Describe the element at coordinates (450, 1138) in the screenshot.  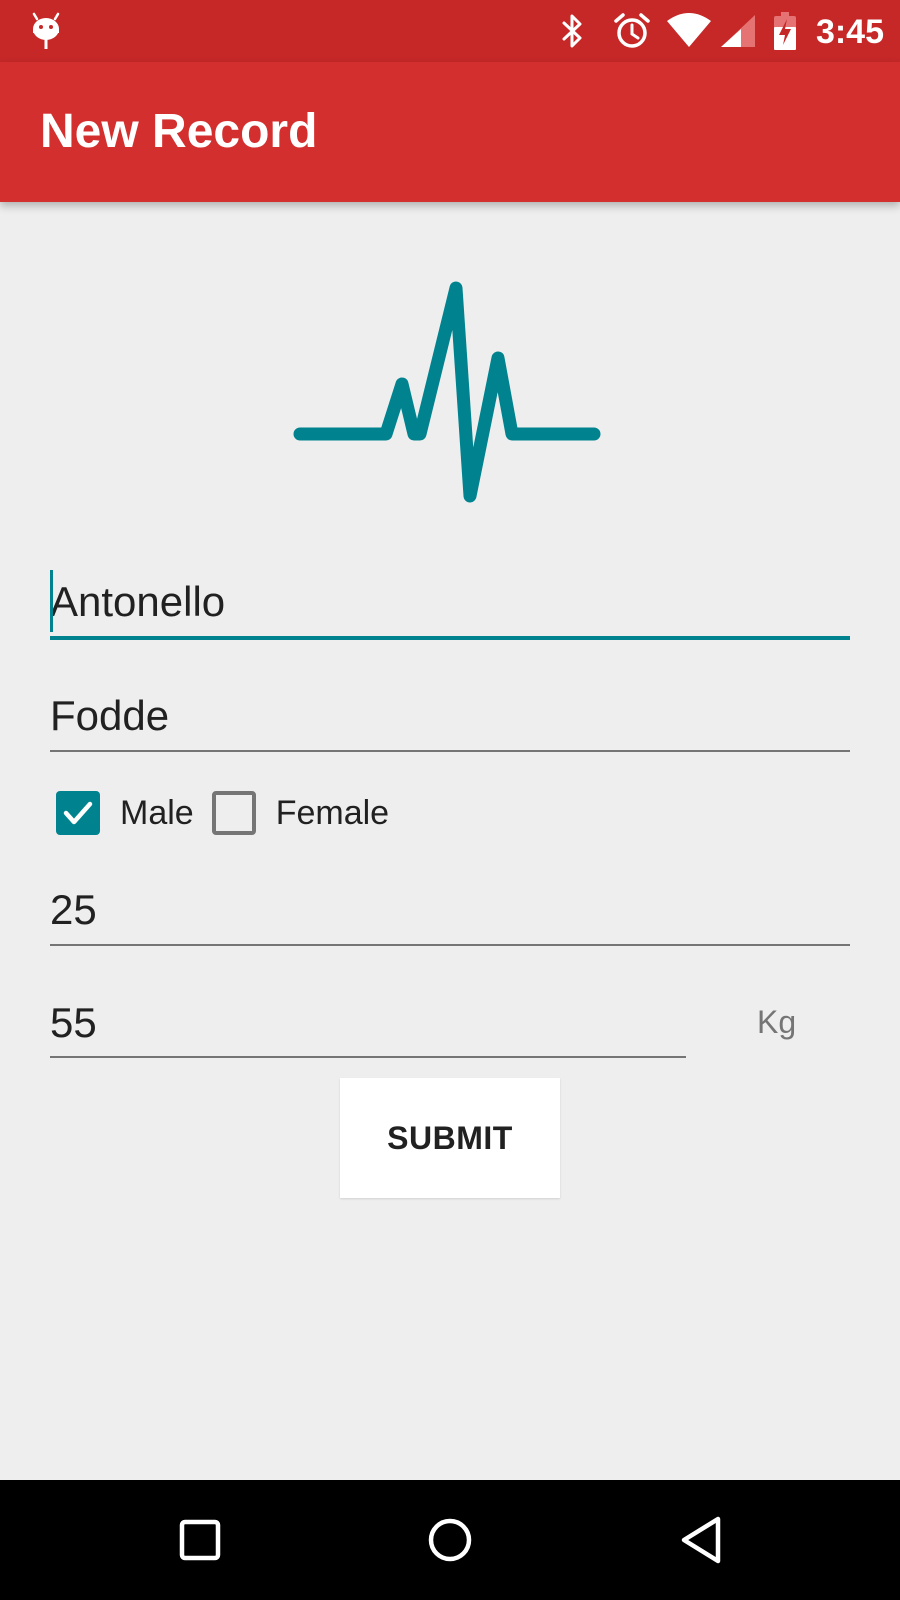
I see `submit-button: SUBMIT` at that location.